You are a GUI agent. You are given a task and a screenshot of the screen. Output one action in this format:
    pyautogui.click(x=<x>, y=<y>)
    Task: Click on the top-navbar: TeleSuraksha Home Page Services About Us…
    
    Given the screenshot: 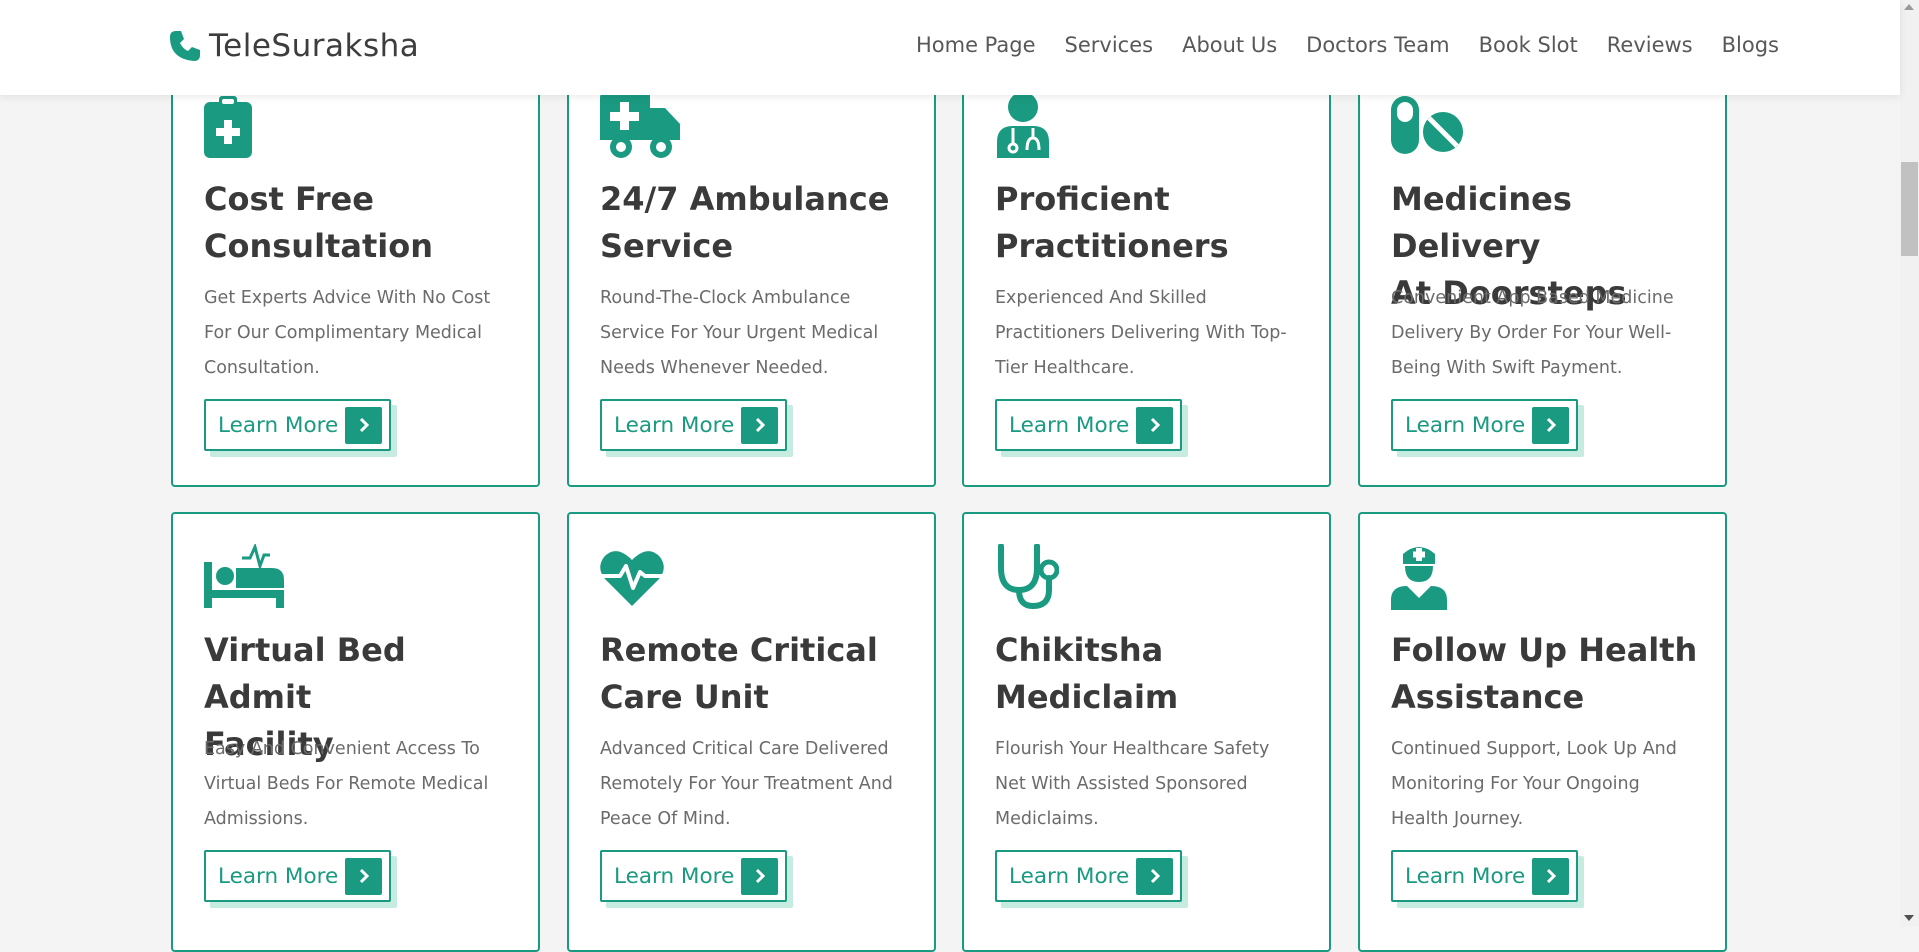 What is the action you would take?
    pyautogui.click(x=950, y=47)
    